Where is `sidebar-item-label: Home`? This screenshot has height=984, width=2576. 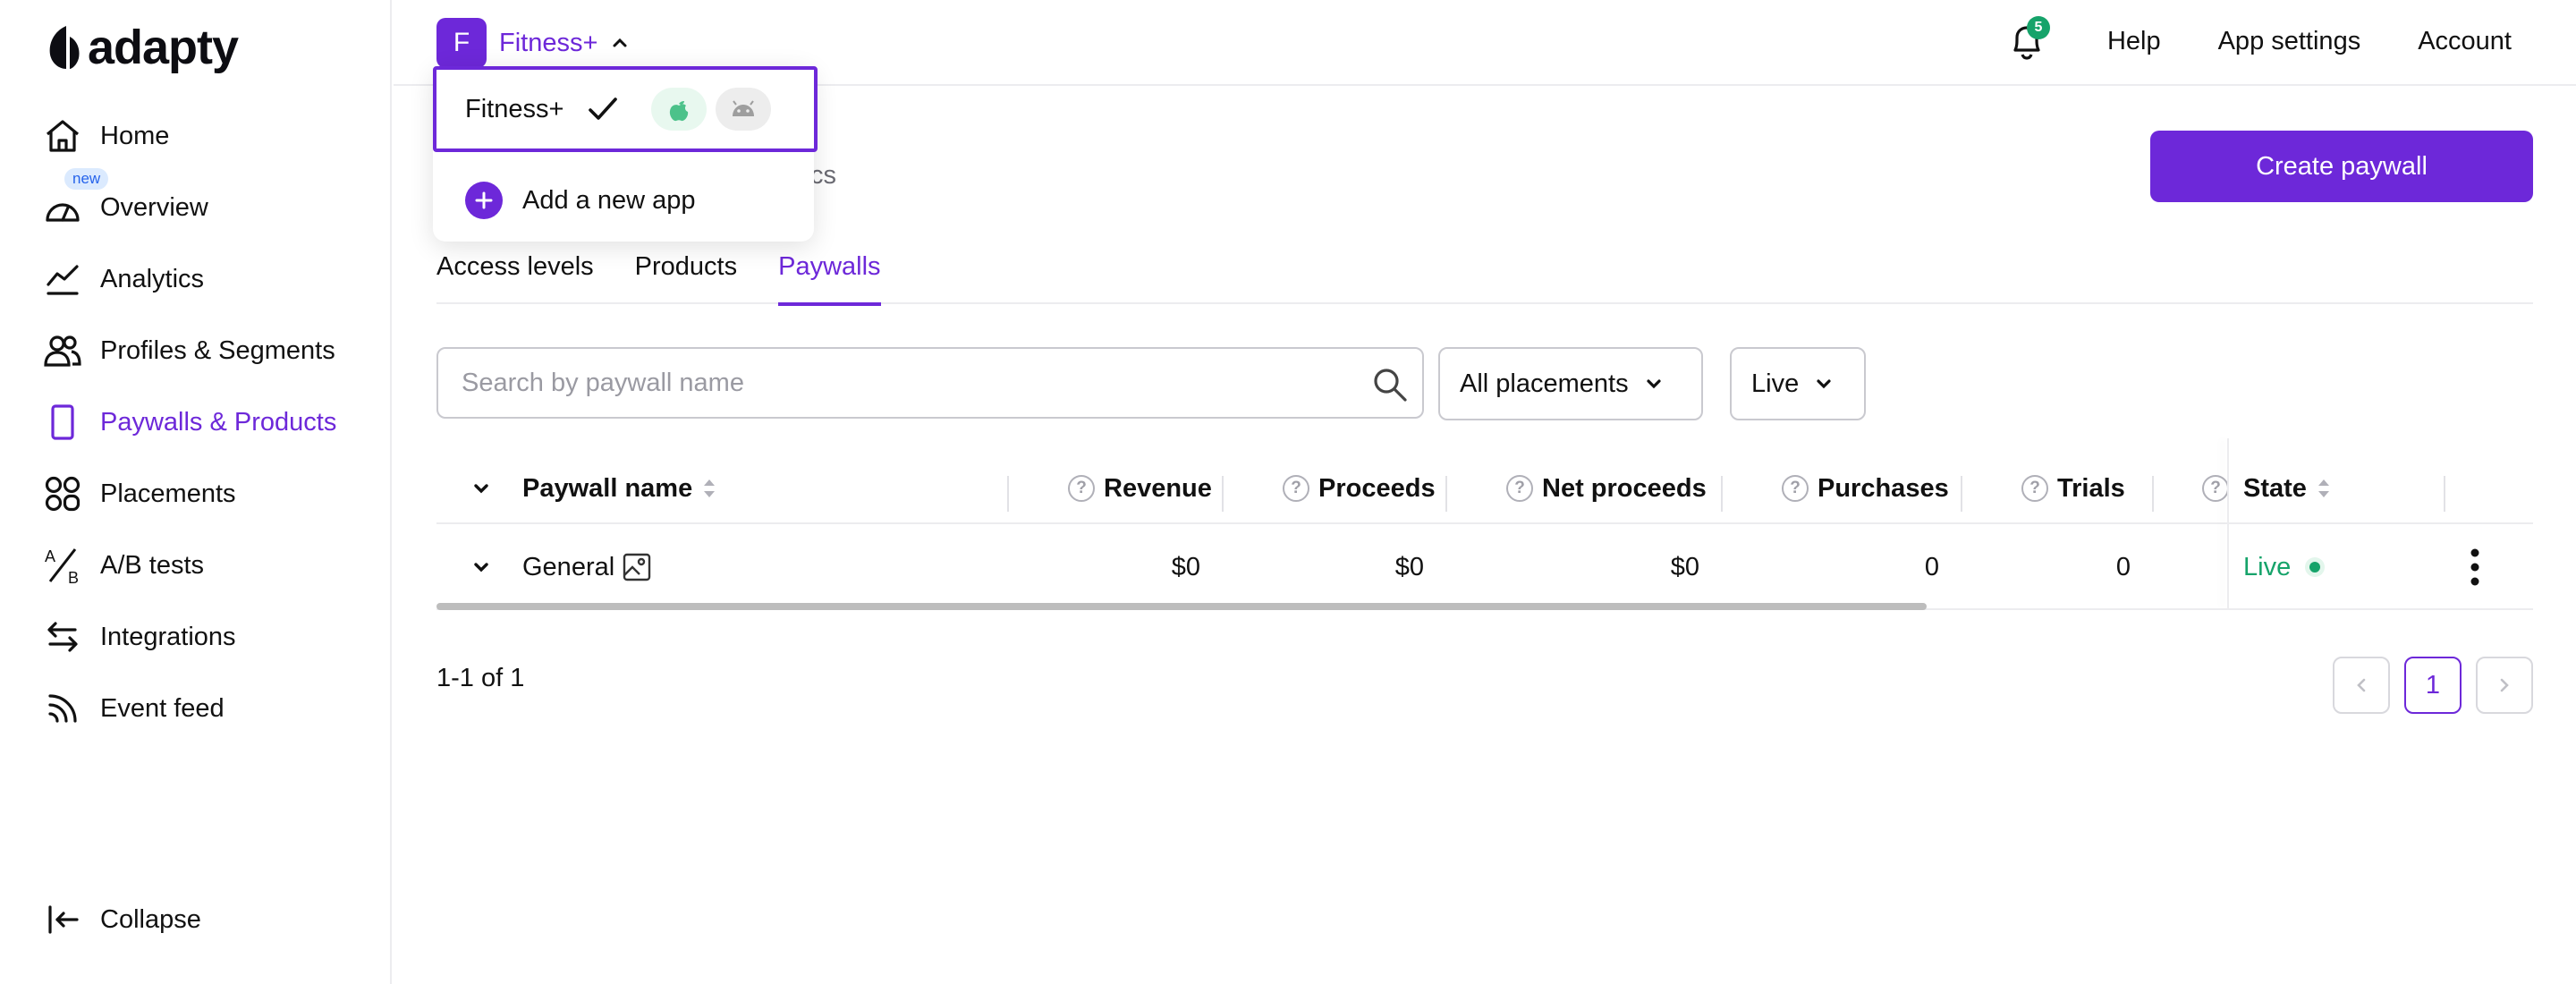 sidebar-item-label: Home is located at coordinates (135, 135).